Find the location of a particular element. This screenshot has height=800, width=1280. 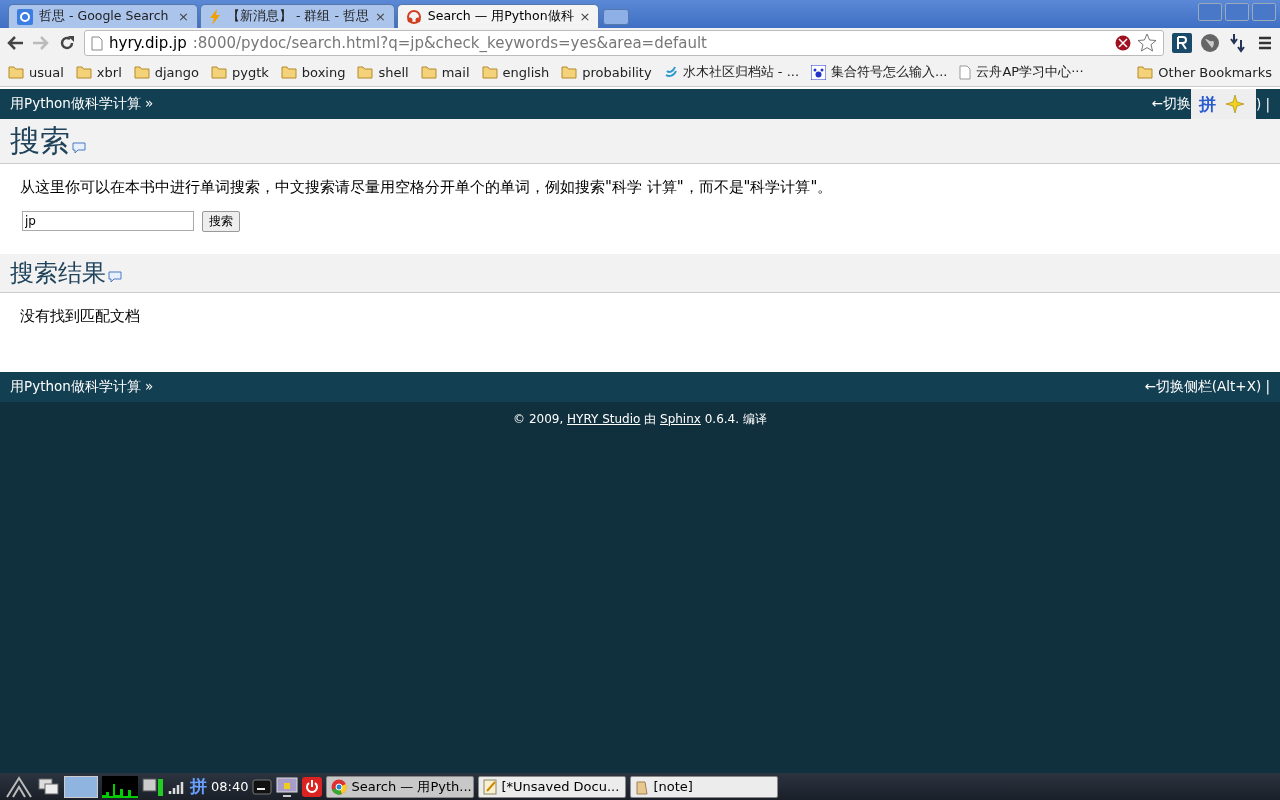

address-bar: hyry.dip.jp :8000/pydoc/search.html?q=jp&check_keywords=yes&area=default is located at coordinates (624, 43).